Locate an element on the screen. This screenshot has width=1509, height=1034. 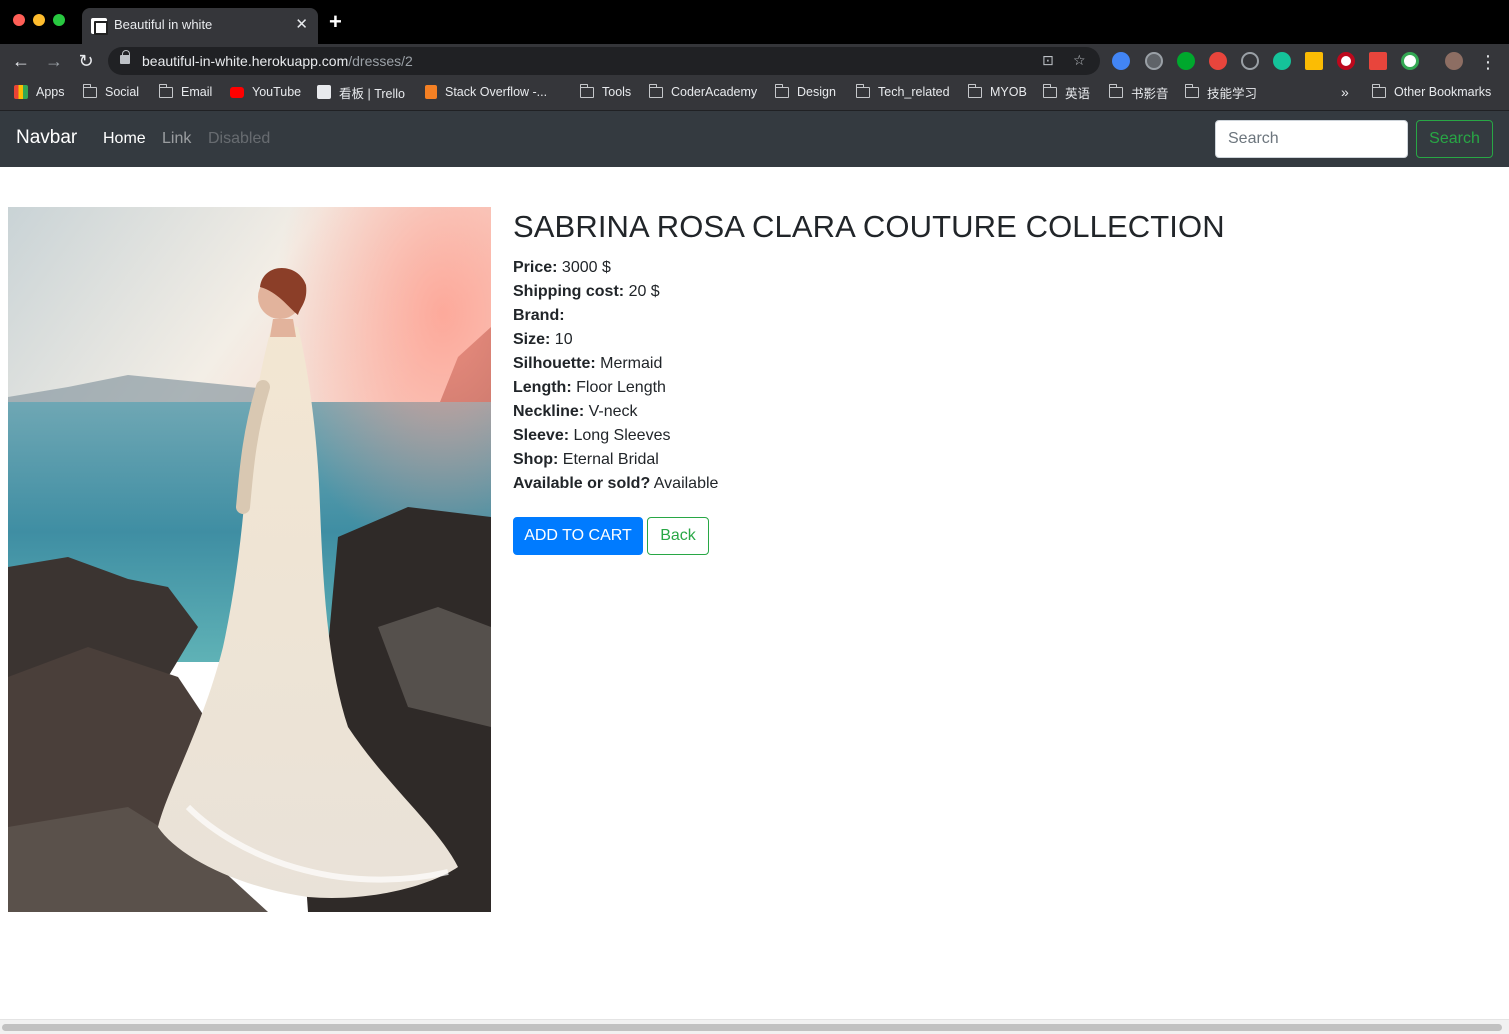
navbar-brand: Navbar is located at coordinates (46, 138).